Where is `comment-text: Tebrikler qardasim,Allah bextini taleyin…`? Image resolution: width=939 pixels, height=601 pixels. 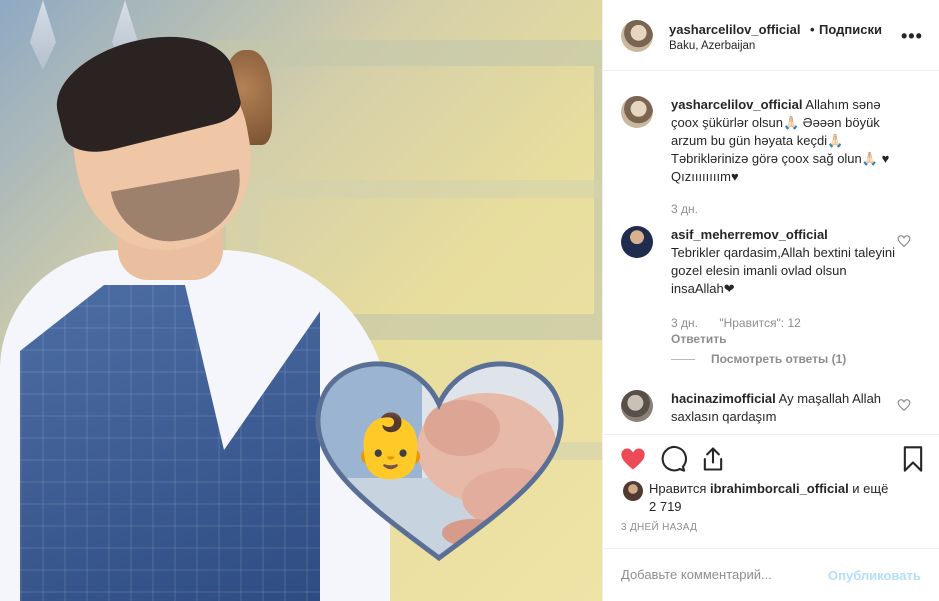 comment-text: Tebrikler qardasim,Allah bextini taleyin… is located at coordinates (783, 270).